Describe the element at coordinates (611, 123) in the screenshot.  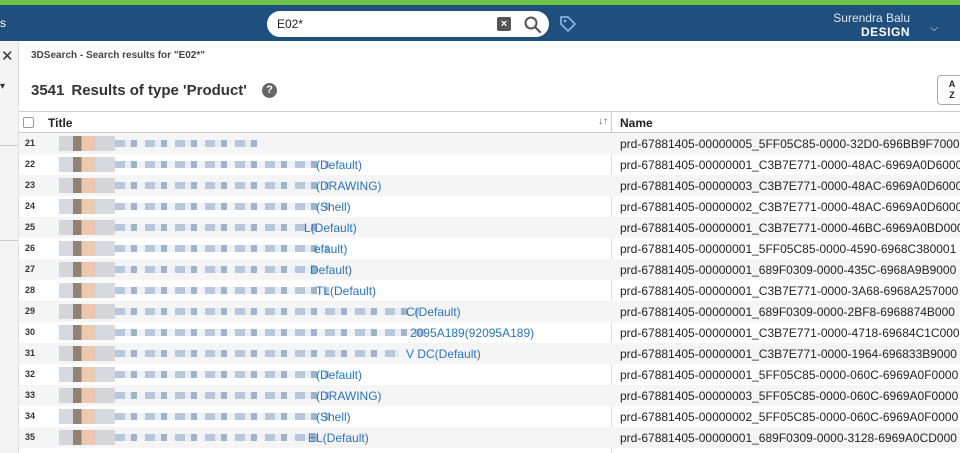
I see `column-divider` at that location.